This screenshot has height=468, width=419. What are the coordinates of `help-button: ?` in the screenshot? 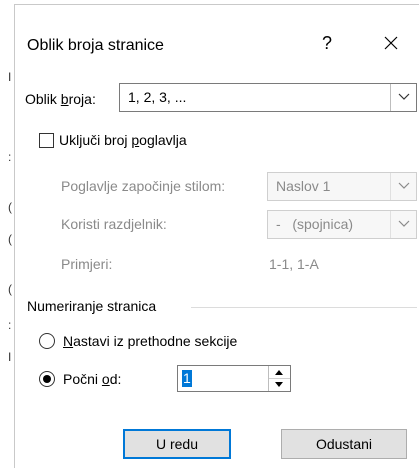 It's located at (327, 43).